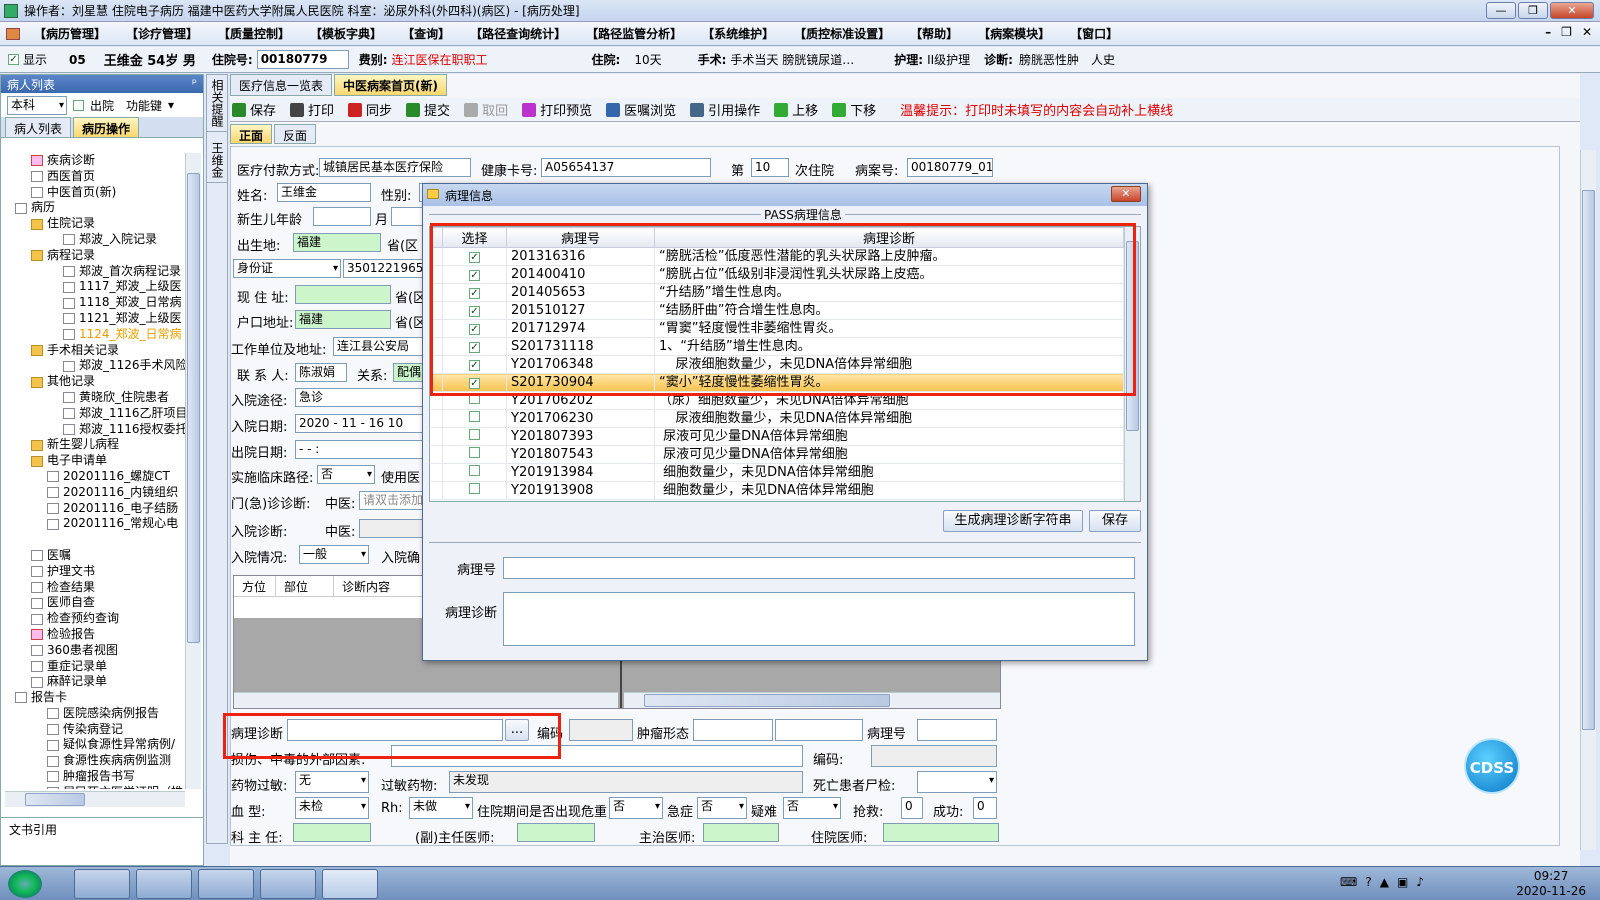 This screenshot has height=900, width=1600. Describe the element at coordinates (1014, 33) in the screenshot. I see `menu-item-10: 【病案模块】` at that location.